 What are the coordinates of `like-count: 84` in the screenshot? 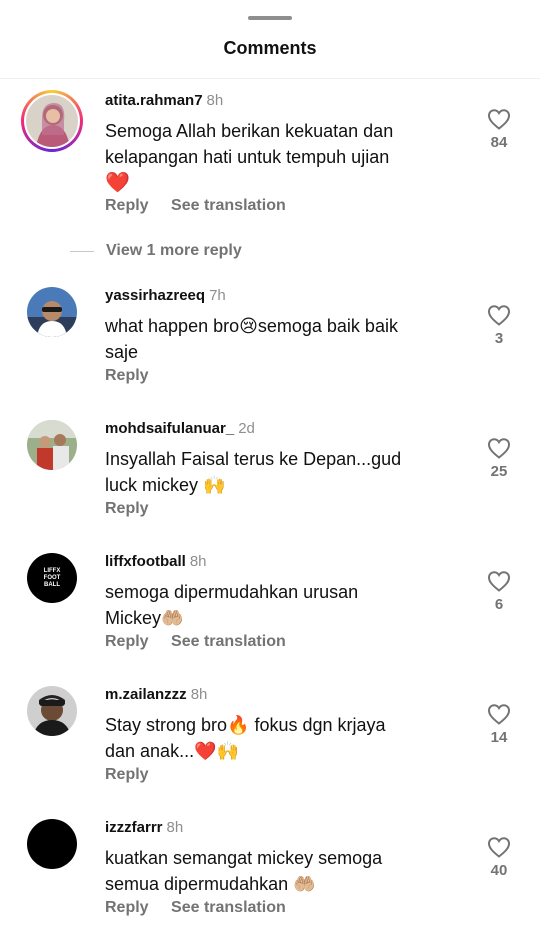 It's located at (499, 142).